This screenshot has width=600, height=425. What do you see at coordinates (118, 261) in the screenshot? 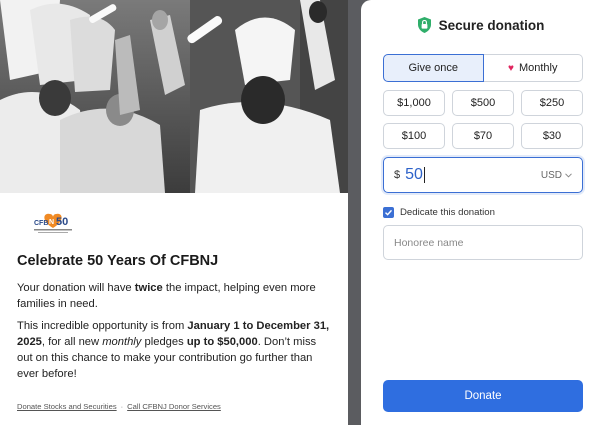
I see `campaign-title: Celebrate 50 Years Of CFBNJ` at bounding box center [118, 261].